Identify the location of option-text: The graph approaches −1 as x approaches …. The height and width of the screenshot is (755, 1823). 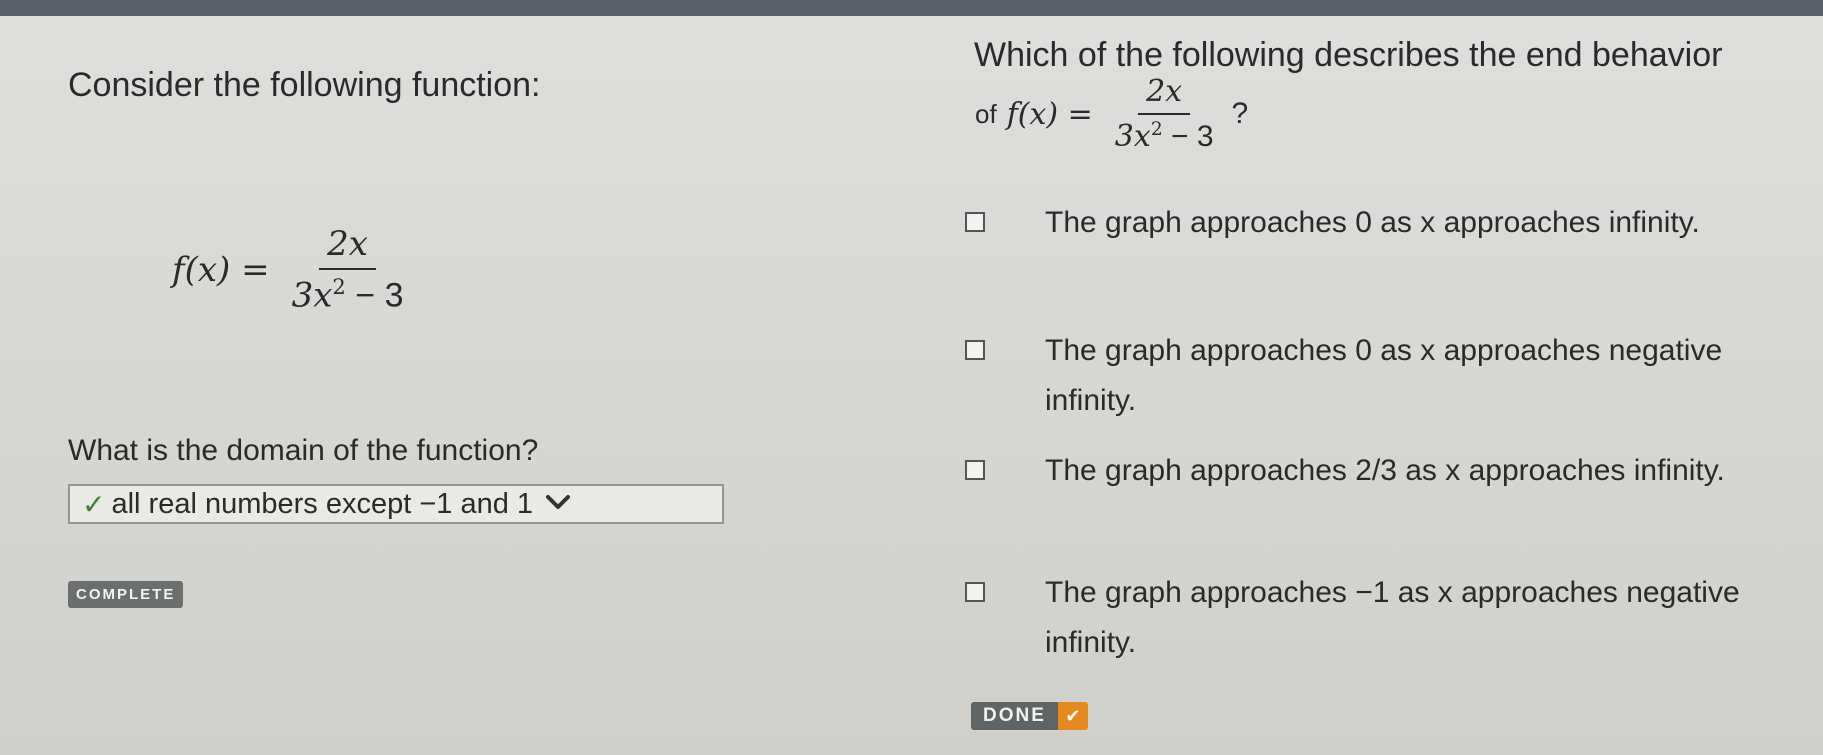
(1392, 617).